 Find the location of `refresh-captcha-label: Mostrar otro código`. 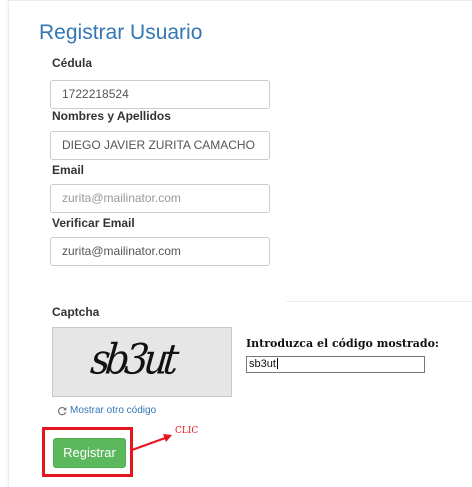

refresh-captcha-label: Mostrar otro código is located at coordinates (113, 410).